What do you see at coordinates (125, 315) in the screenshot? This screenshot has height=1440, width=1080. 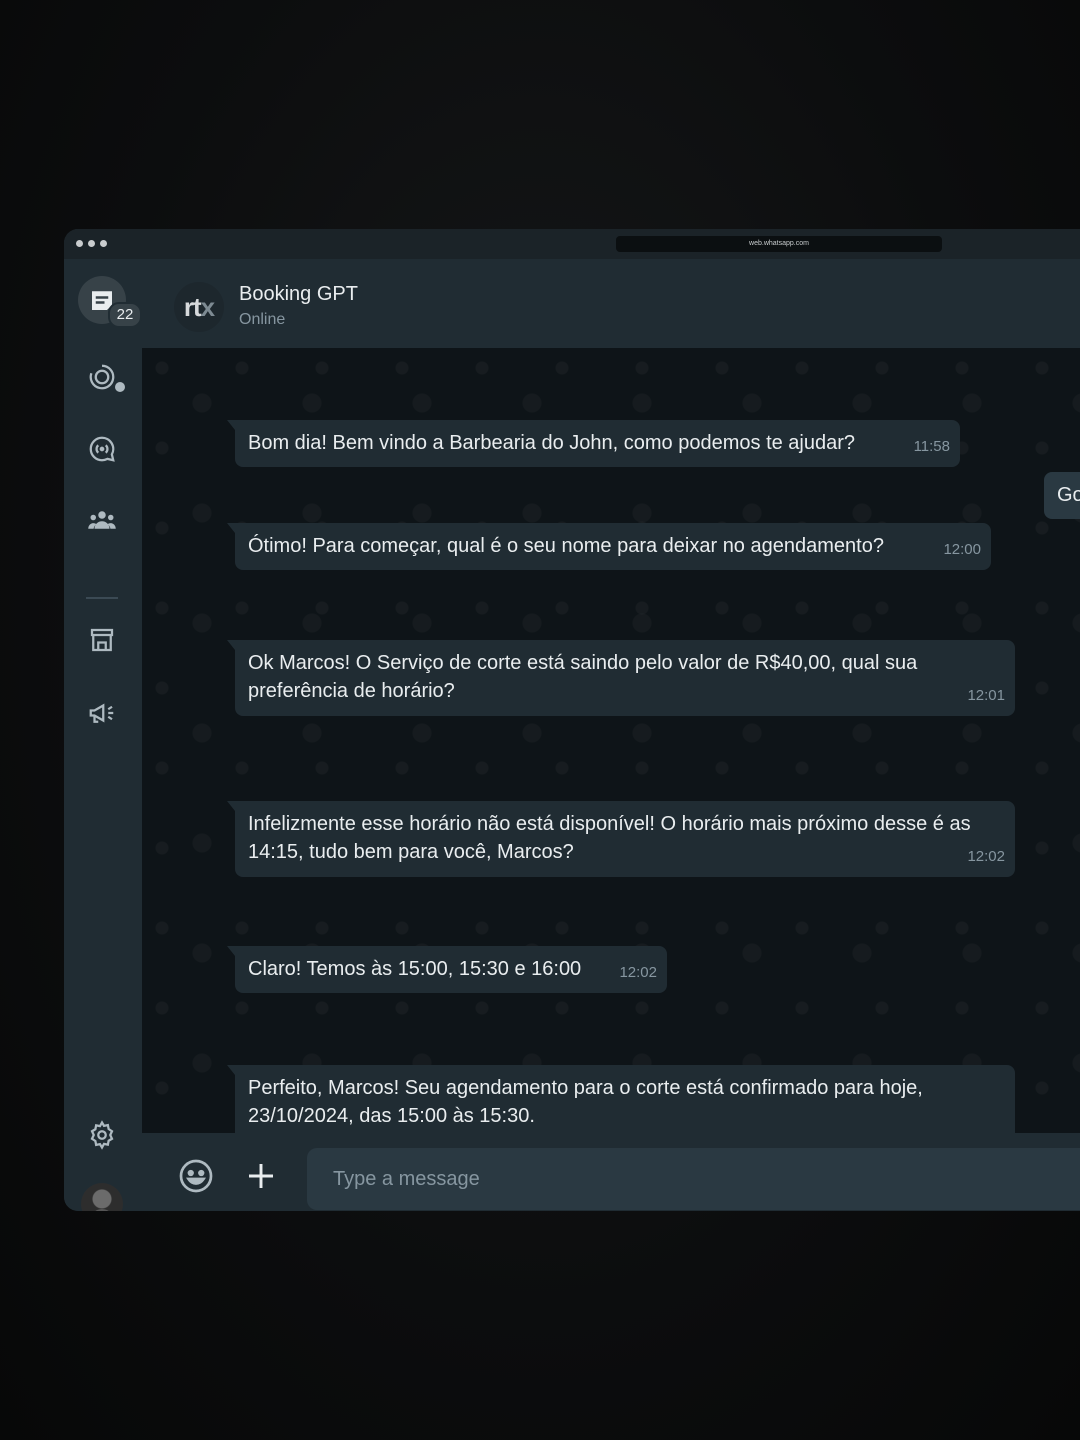 I see `unread-count-badge: 22` at bounding box center [125, 315].